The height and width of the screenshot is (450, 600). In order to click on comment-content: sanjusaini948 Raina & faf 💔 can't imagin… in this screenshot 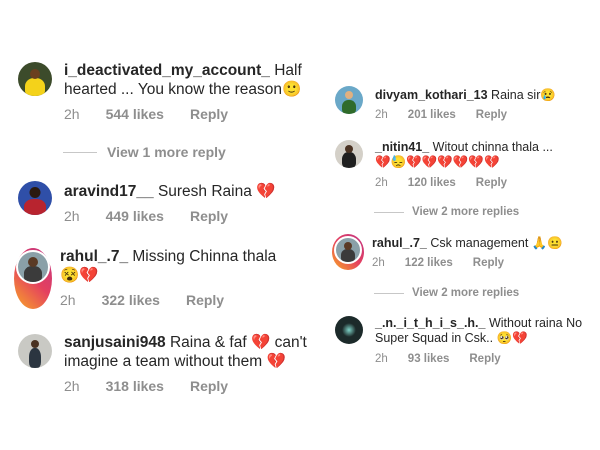, I will do `click(191, 364)`.